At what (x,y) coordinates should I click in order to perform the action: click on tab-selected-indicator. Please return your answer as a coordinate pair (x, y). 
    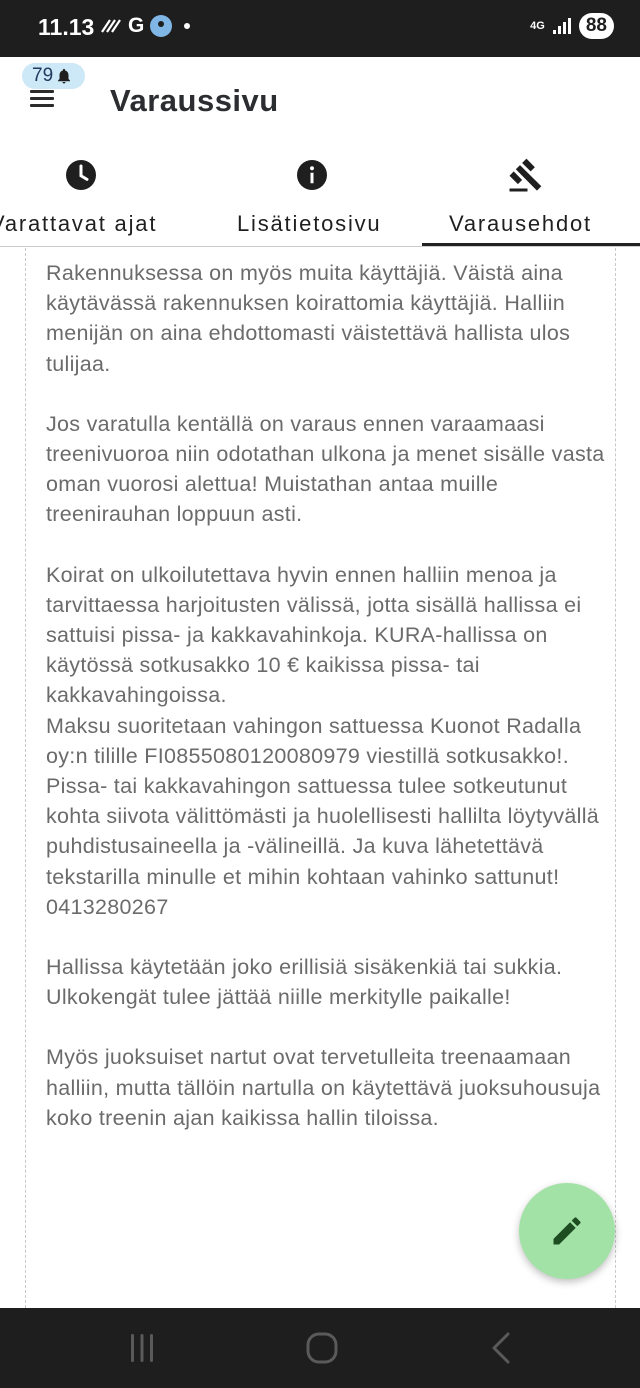
    Looking at the image, I should click on (531, 244).